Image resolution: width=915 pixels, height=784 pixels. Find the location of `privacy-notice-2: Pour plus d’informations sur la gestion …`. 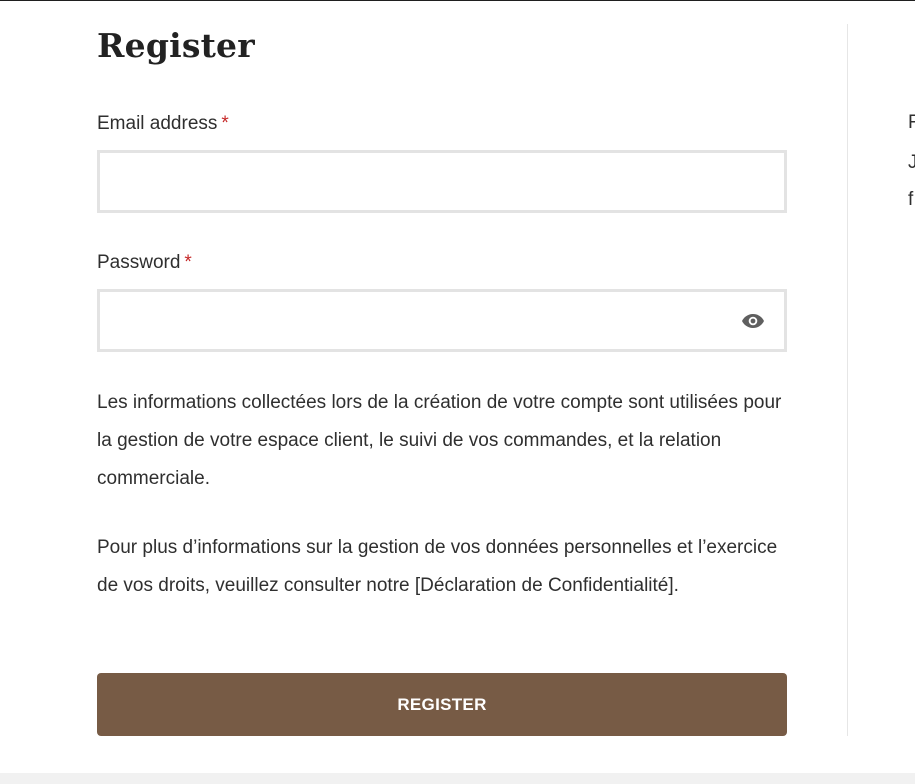

privacy-notice-2: Pour plus d’informations sur la gestion … is located at coordinates (447, 567).